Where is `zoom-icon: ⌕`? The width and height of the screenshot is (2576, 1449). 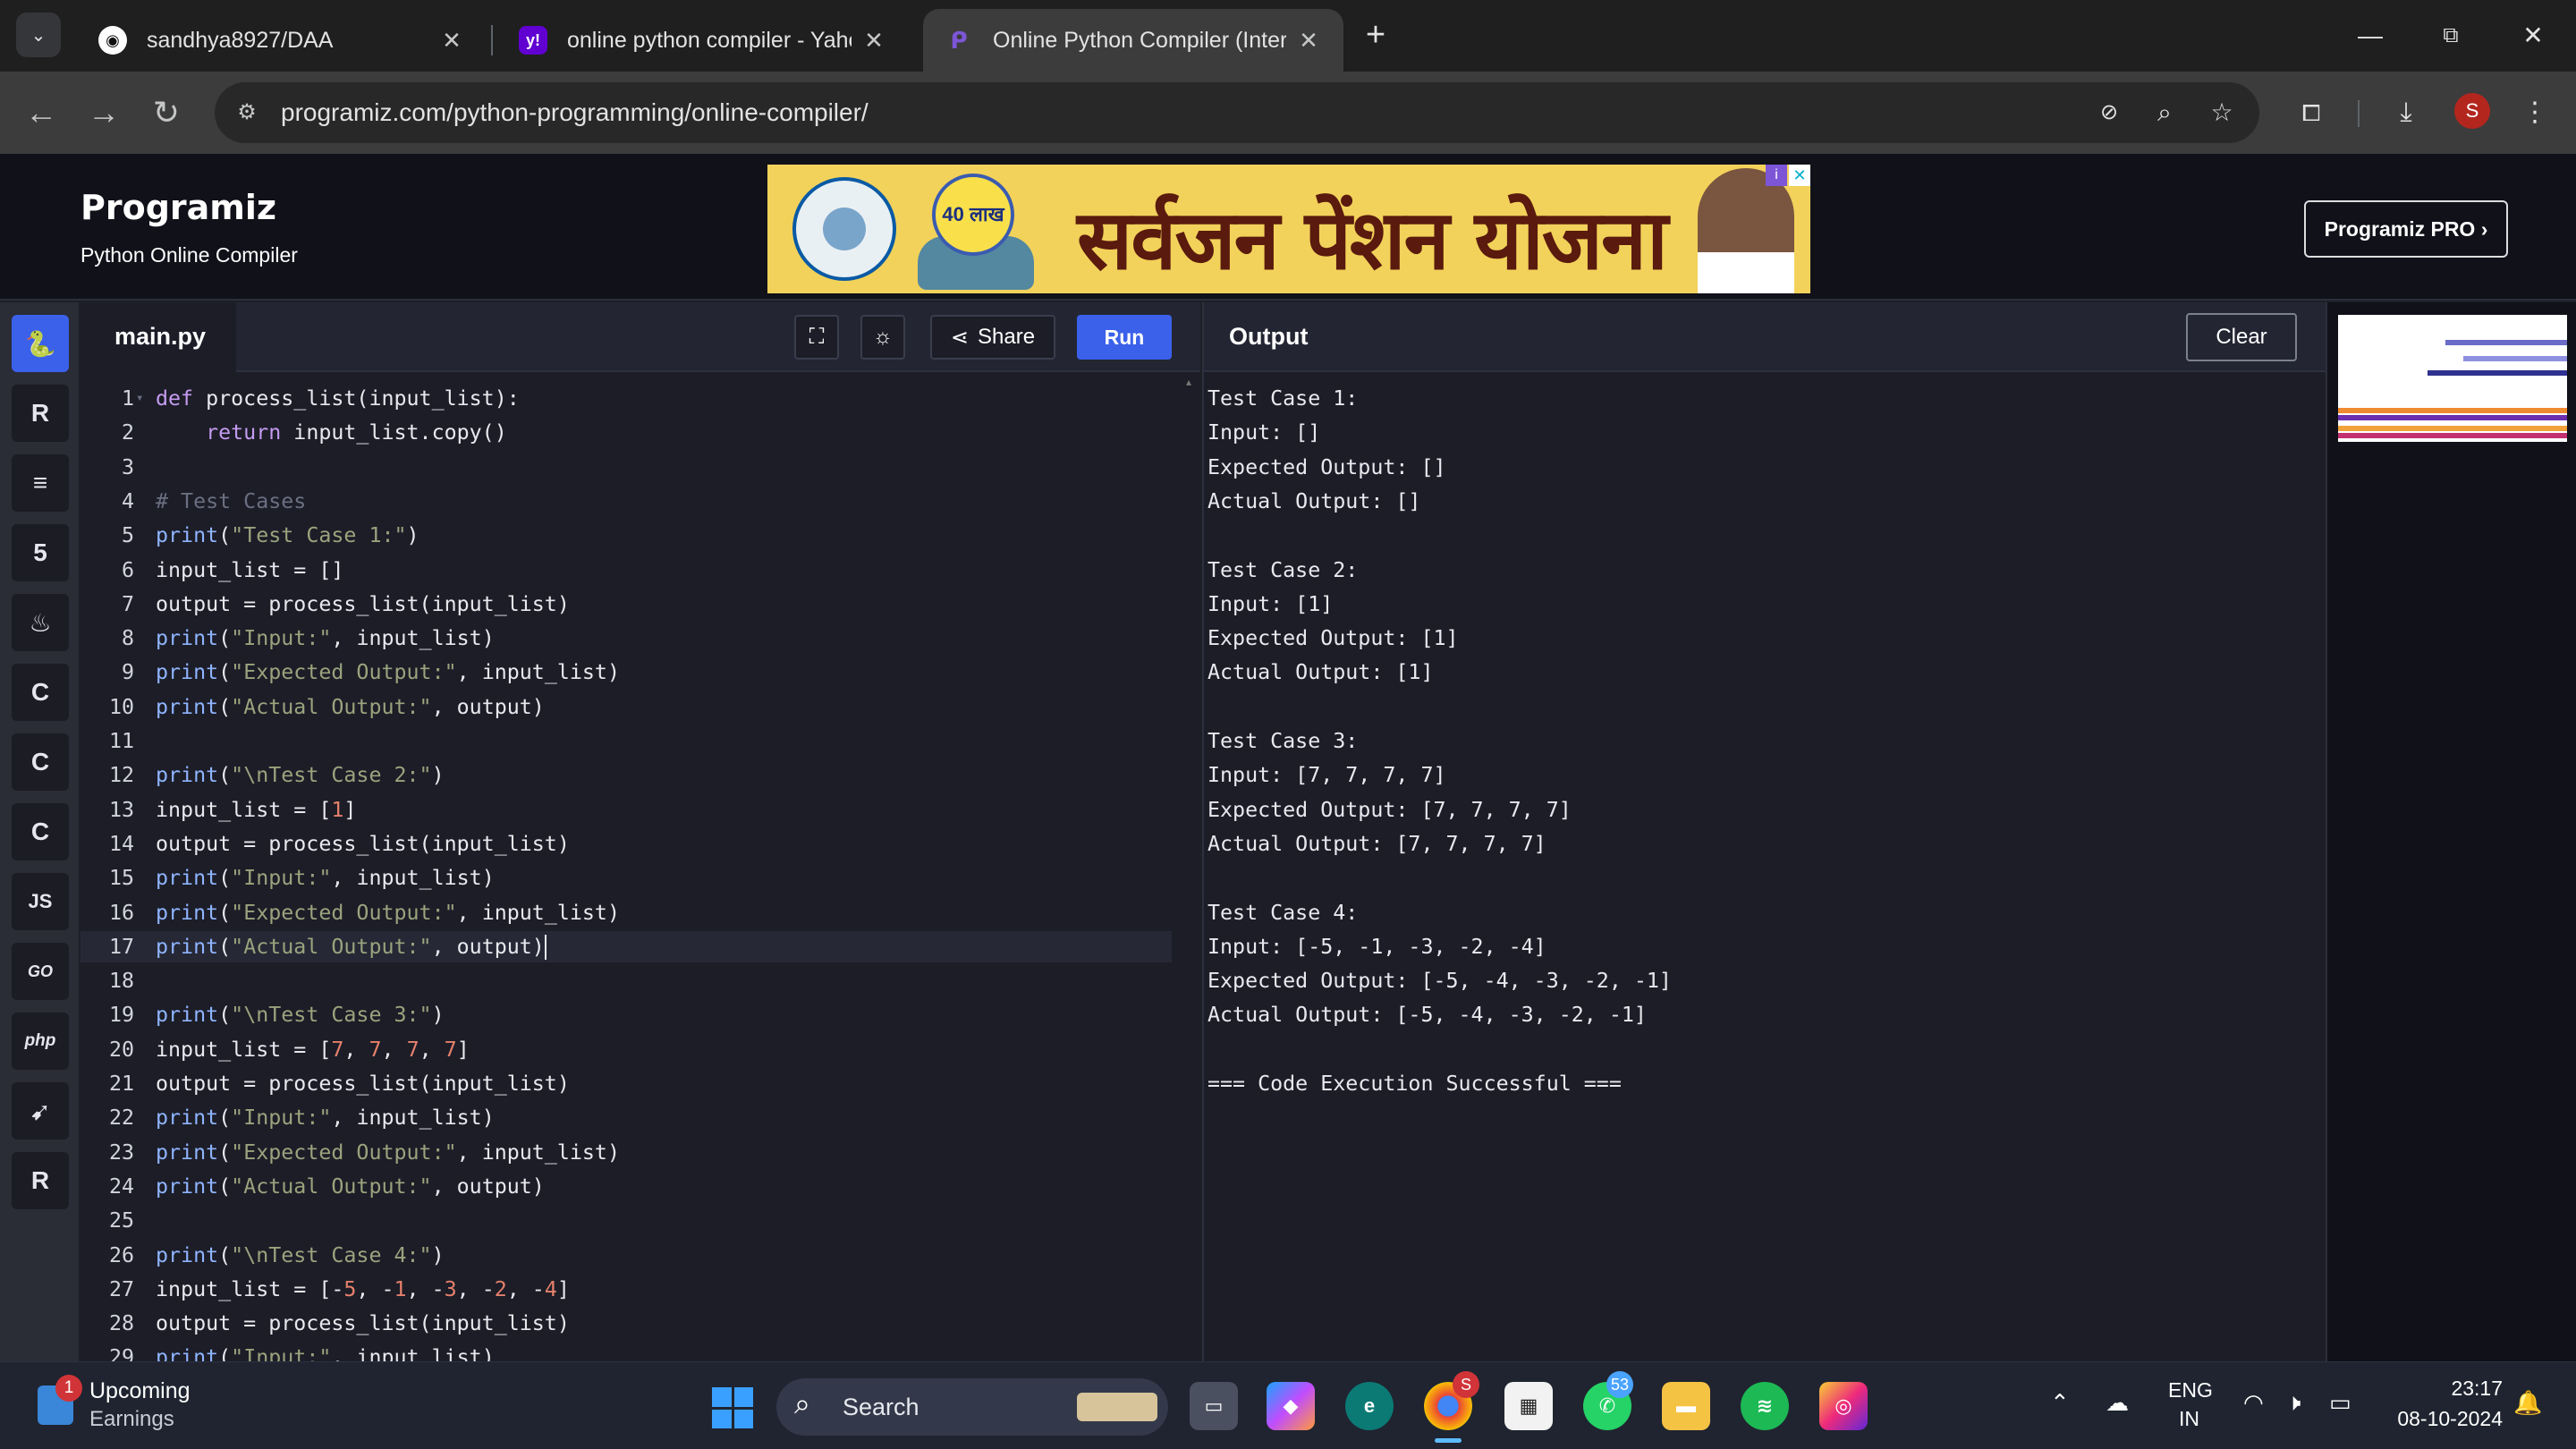
zoom-icon: ⌕ is located at coordinates (2164, 113).